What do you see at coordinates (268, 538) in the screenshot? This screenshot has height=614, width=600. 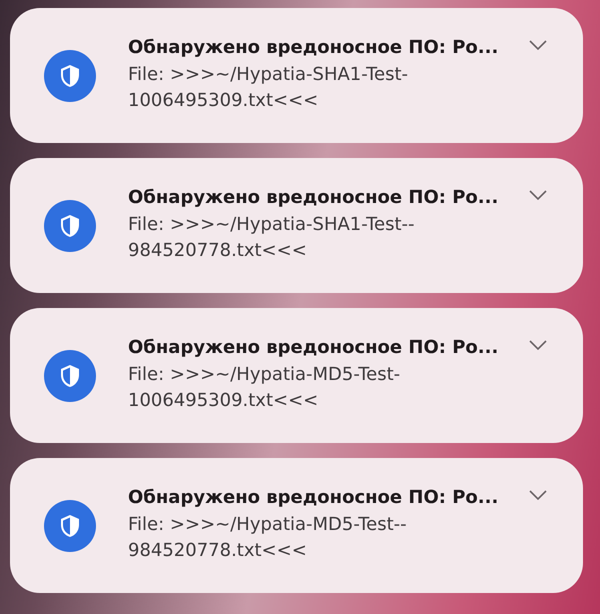 I see `notification-body: File: >>>~/Hypatia-MD5-Test-- 984520778.txt<<<` at bounding box center [268, 538].